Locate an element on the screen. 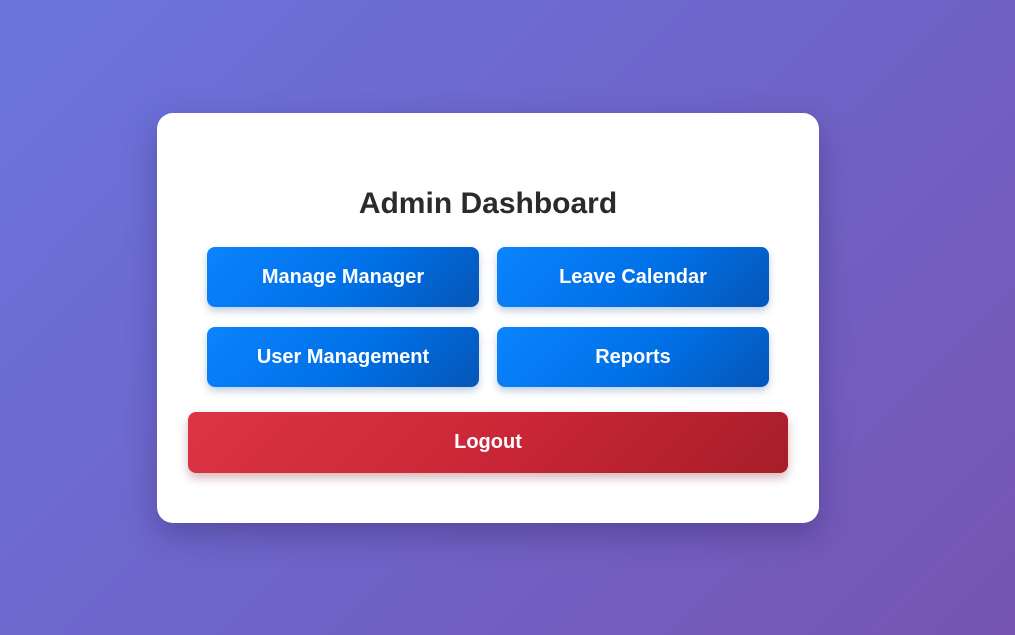 The height and width of the screenshot is (635, 1015). manage-manager-button: Manage Manager is located at coordinates (343, 277).